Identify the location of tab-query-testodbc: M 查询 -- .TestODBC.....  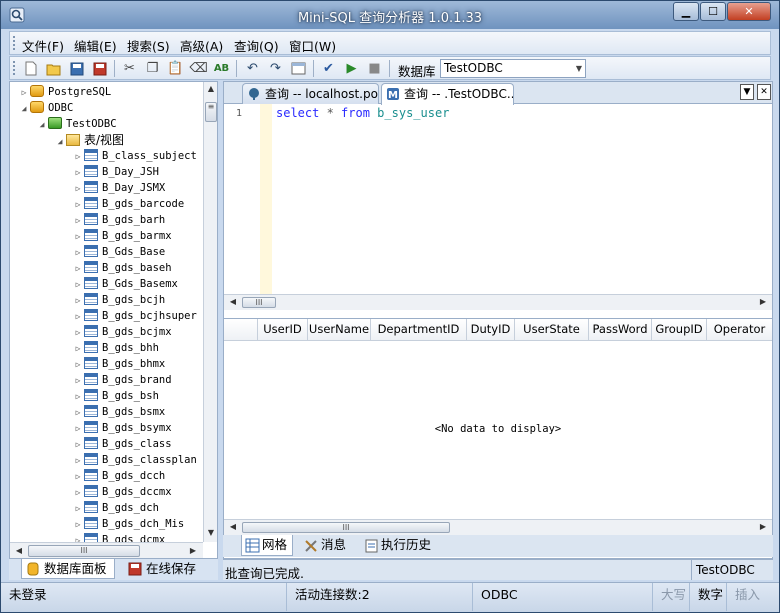
(447, 94).